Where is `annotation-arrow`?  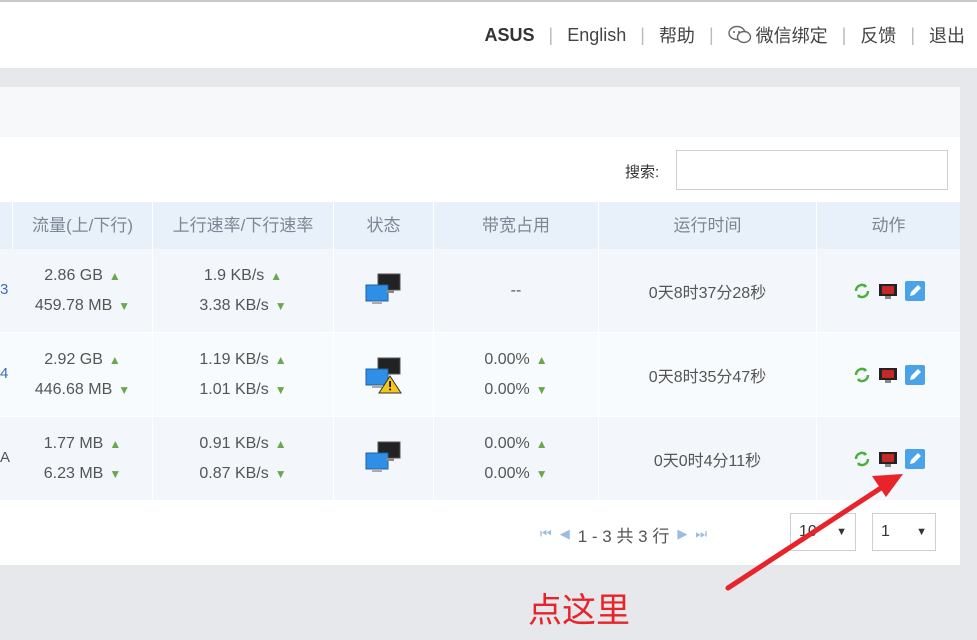 annotation-arrow is located at coordinates (814, 532).